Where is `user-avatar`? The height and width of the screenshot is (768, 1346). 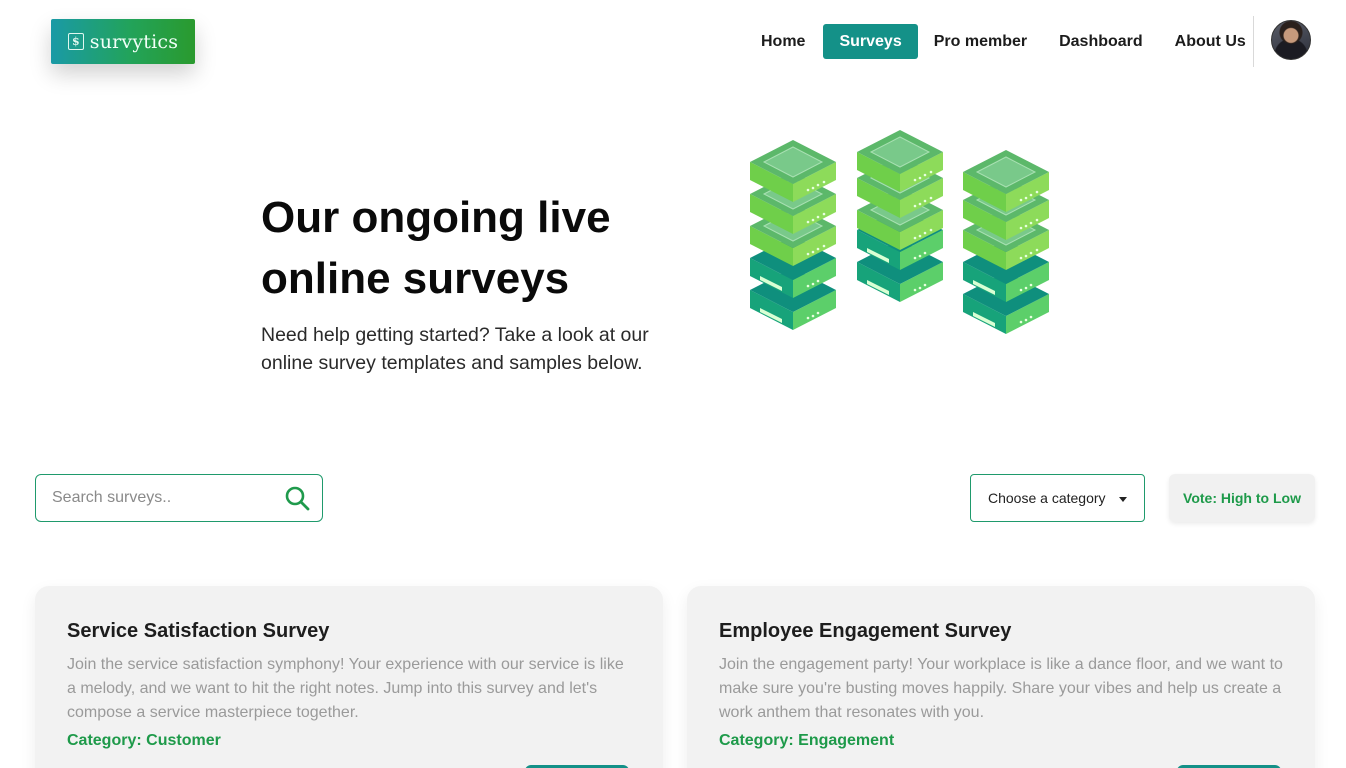 user-avatar is located at coordinates (1291, 40).